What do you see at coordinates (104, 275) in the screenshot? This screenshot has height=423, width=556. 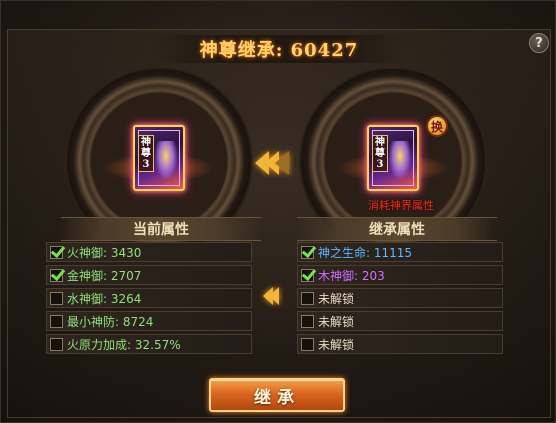 I see `attr-text: 金神御: 2707` at bounding box center [104, 275].